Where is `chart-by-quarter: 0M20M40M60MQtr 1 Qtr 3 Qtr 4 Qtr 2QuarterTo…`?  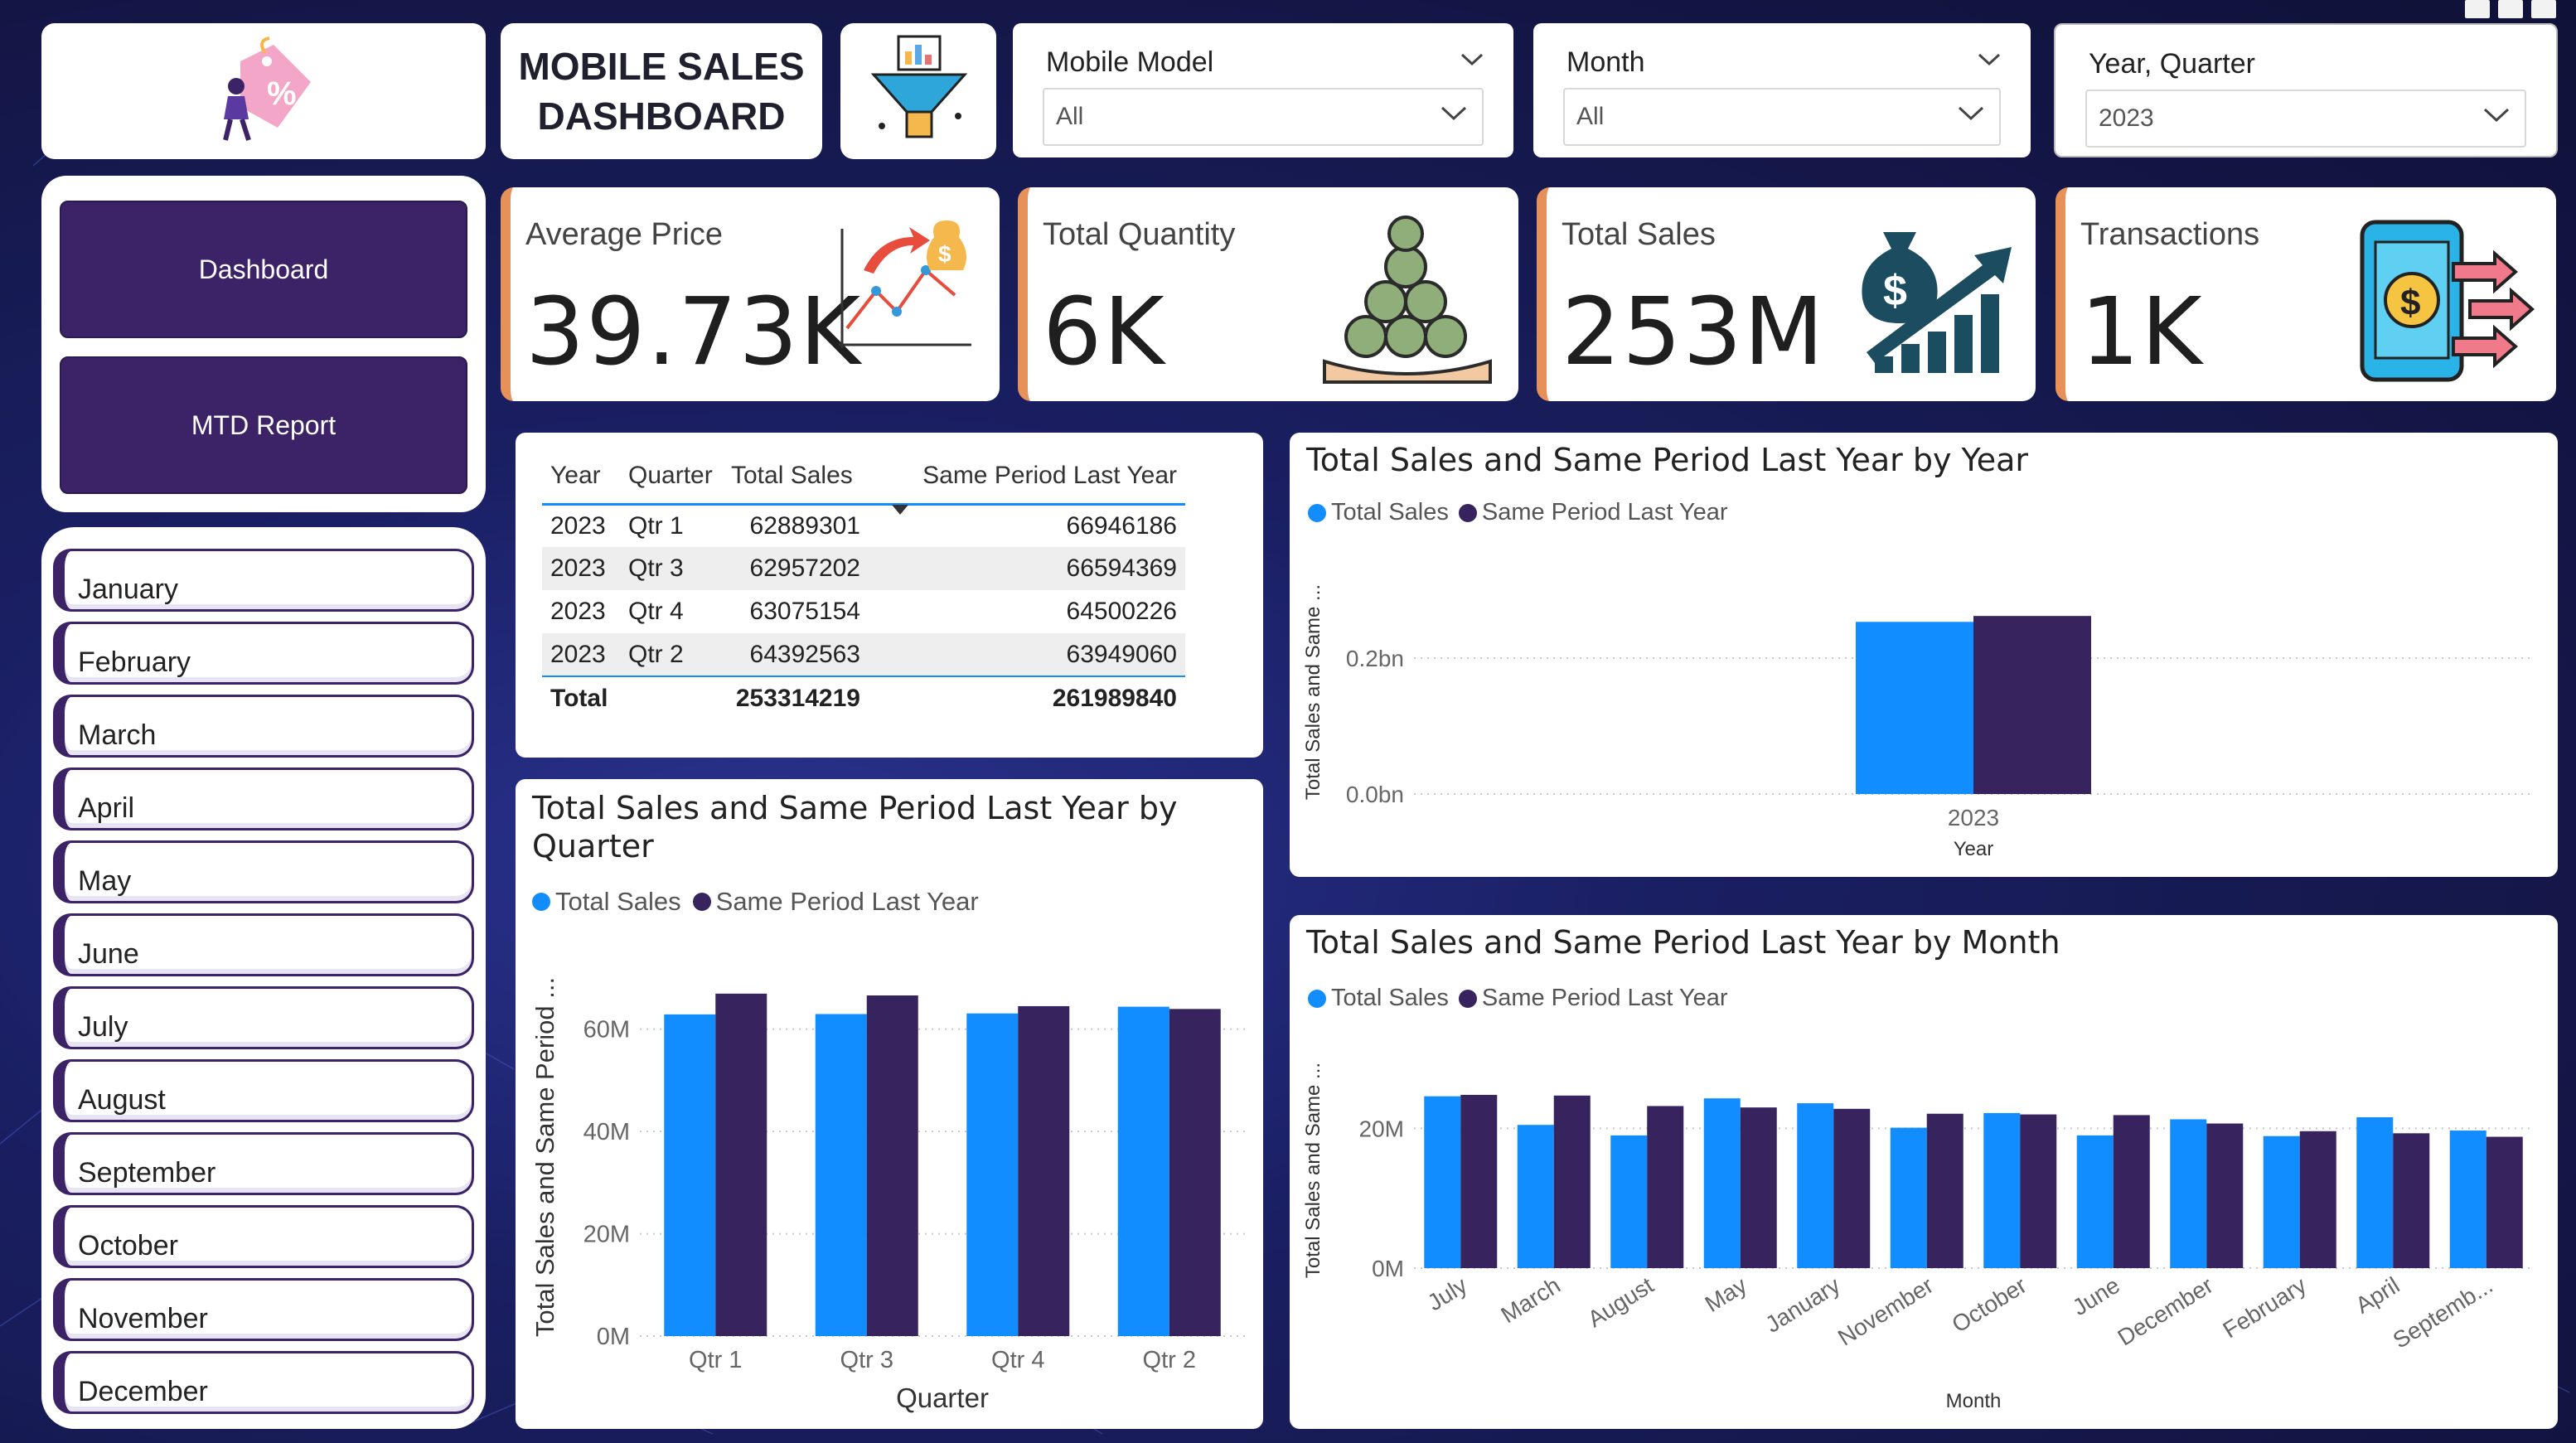
chart-by-quarter: 0M20M40M60MQtr 1 Qtr 3 Qtr 4 Qtr 2QuarterTo… is located at coordinates (889, 1104).